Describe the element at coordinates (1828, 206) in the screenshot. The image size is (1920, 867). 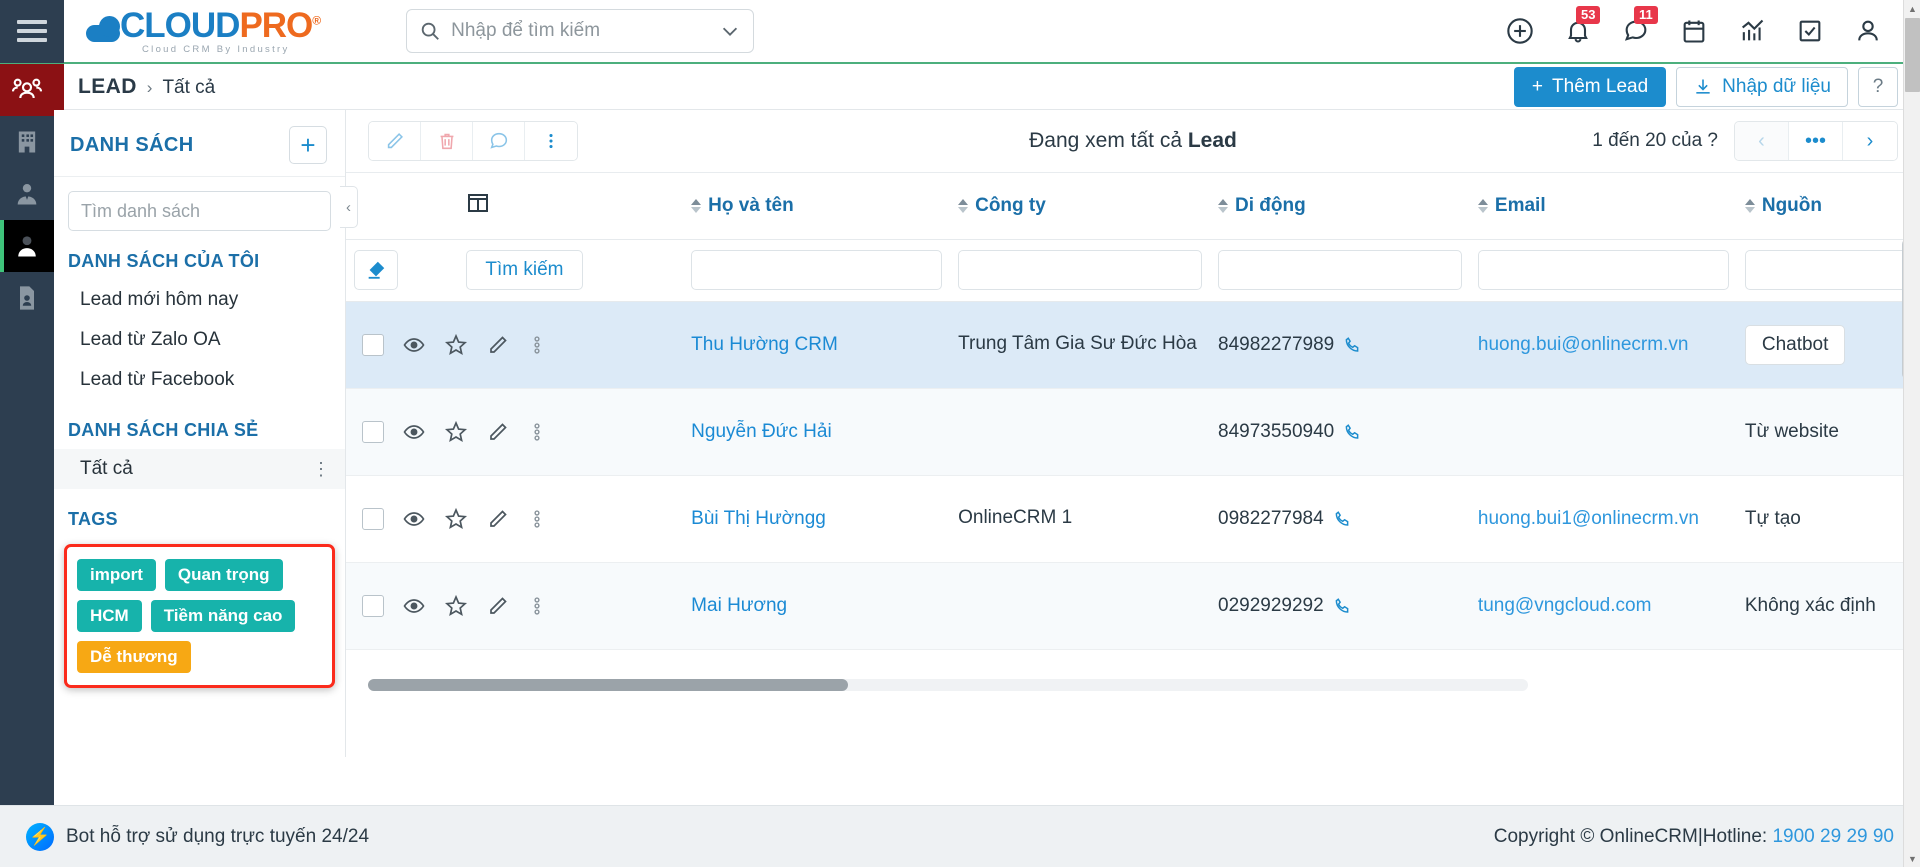
I see `column-header-source: Nguồn` at that location.